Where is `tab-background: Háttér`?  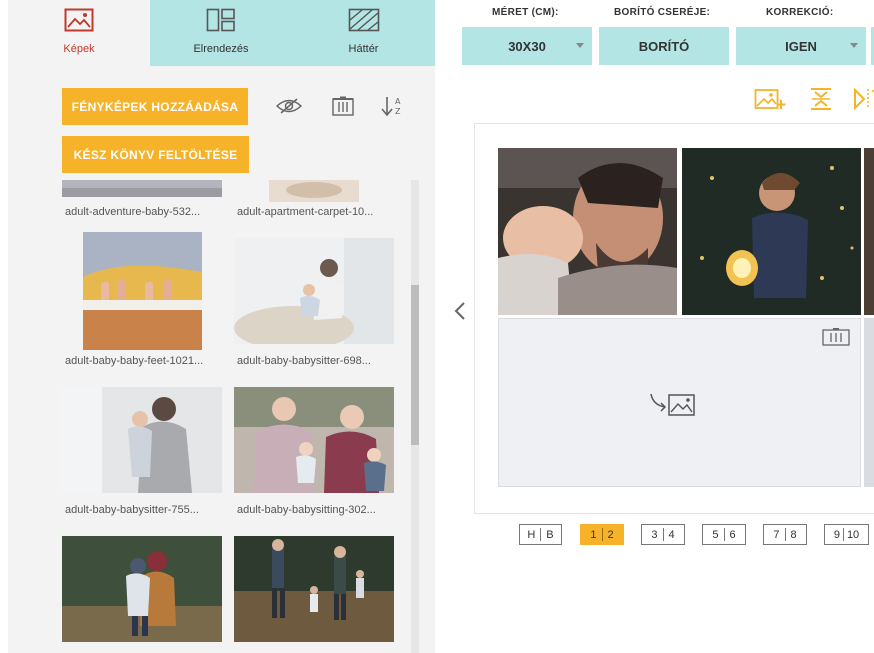
tab-background: Háttér is located at coordinates (363, 33).